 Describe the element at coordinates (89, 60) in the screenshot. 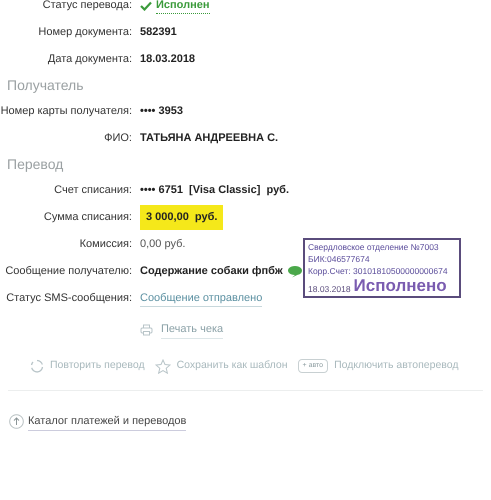

I see `field-label: Дата документа:` at that location.